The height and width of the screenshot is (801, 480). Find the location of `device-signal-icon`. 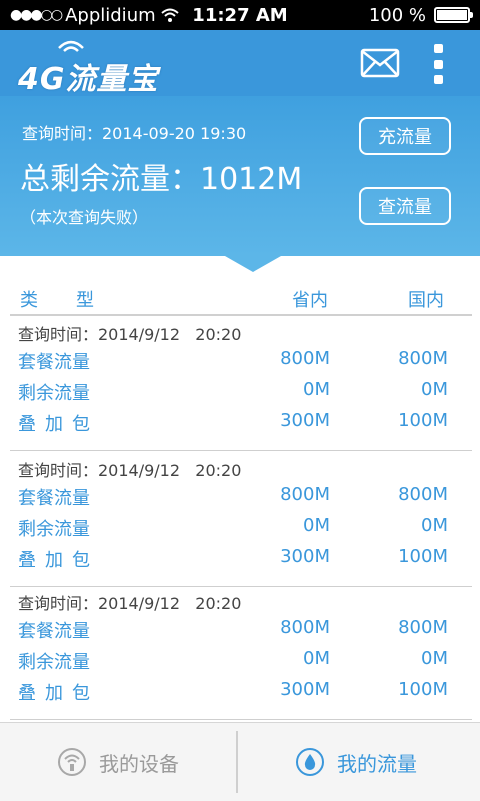

device-signal-icon is located at coordinates (72, 762).